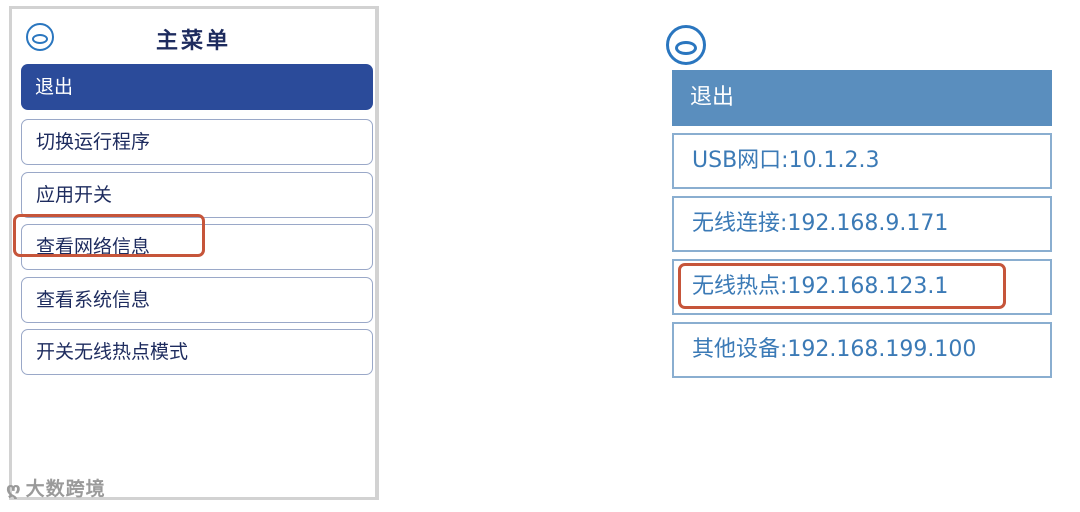 The height and width of the screenshot is (512, 1080). I want to click on usb-port-info: USB网口:10.1.2.3, so click(862, 161).